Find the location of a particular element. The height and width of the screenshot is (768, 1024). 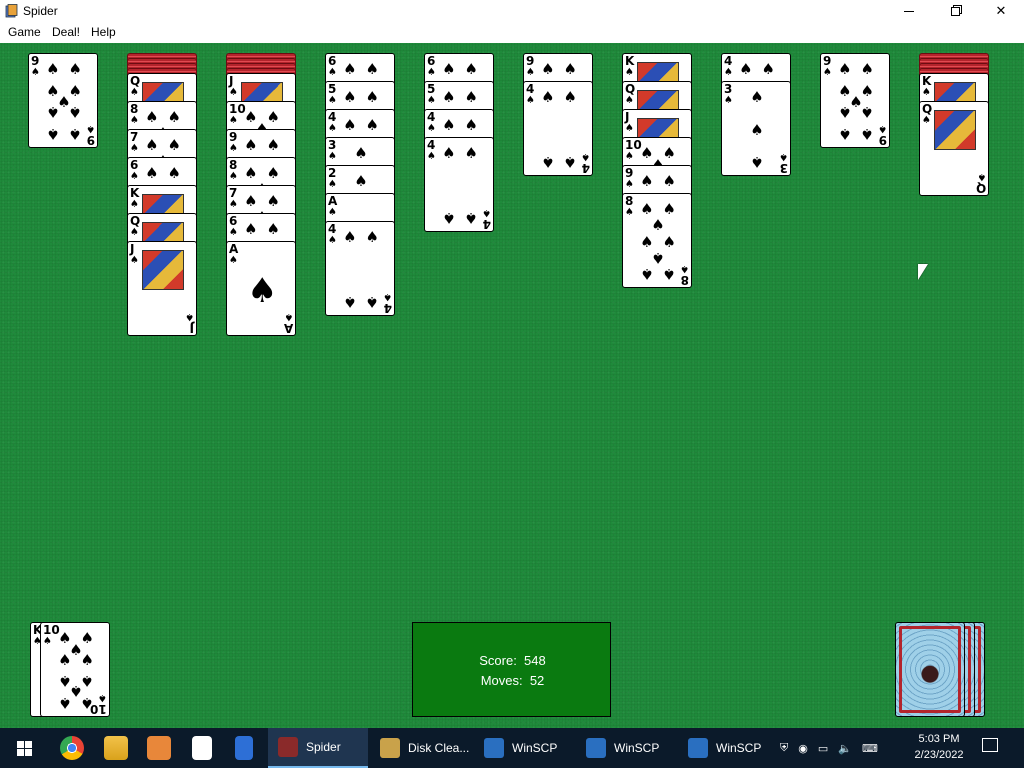

card: 3♠3♠♠♠♠ is located at coordinates (756, 128).